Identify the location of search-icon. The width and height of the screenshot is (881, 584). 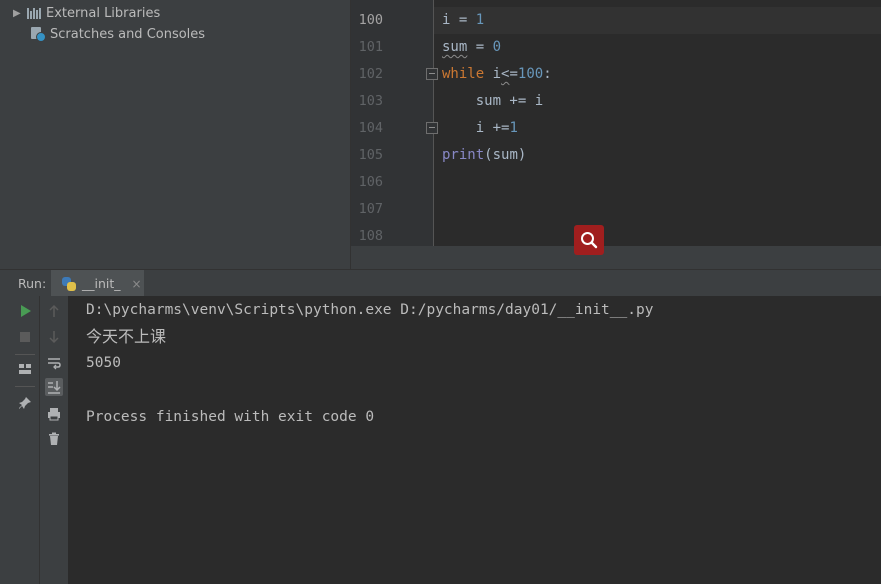
(589, 240).